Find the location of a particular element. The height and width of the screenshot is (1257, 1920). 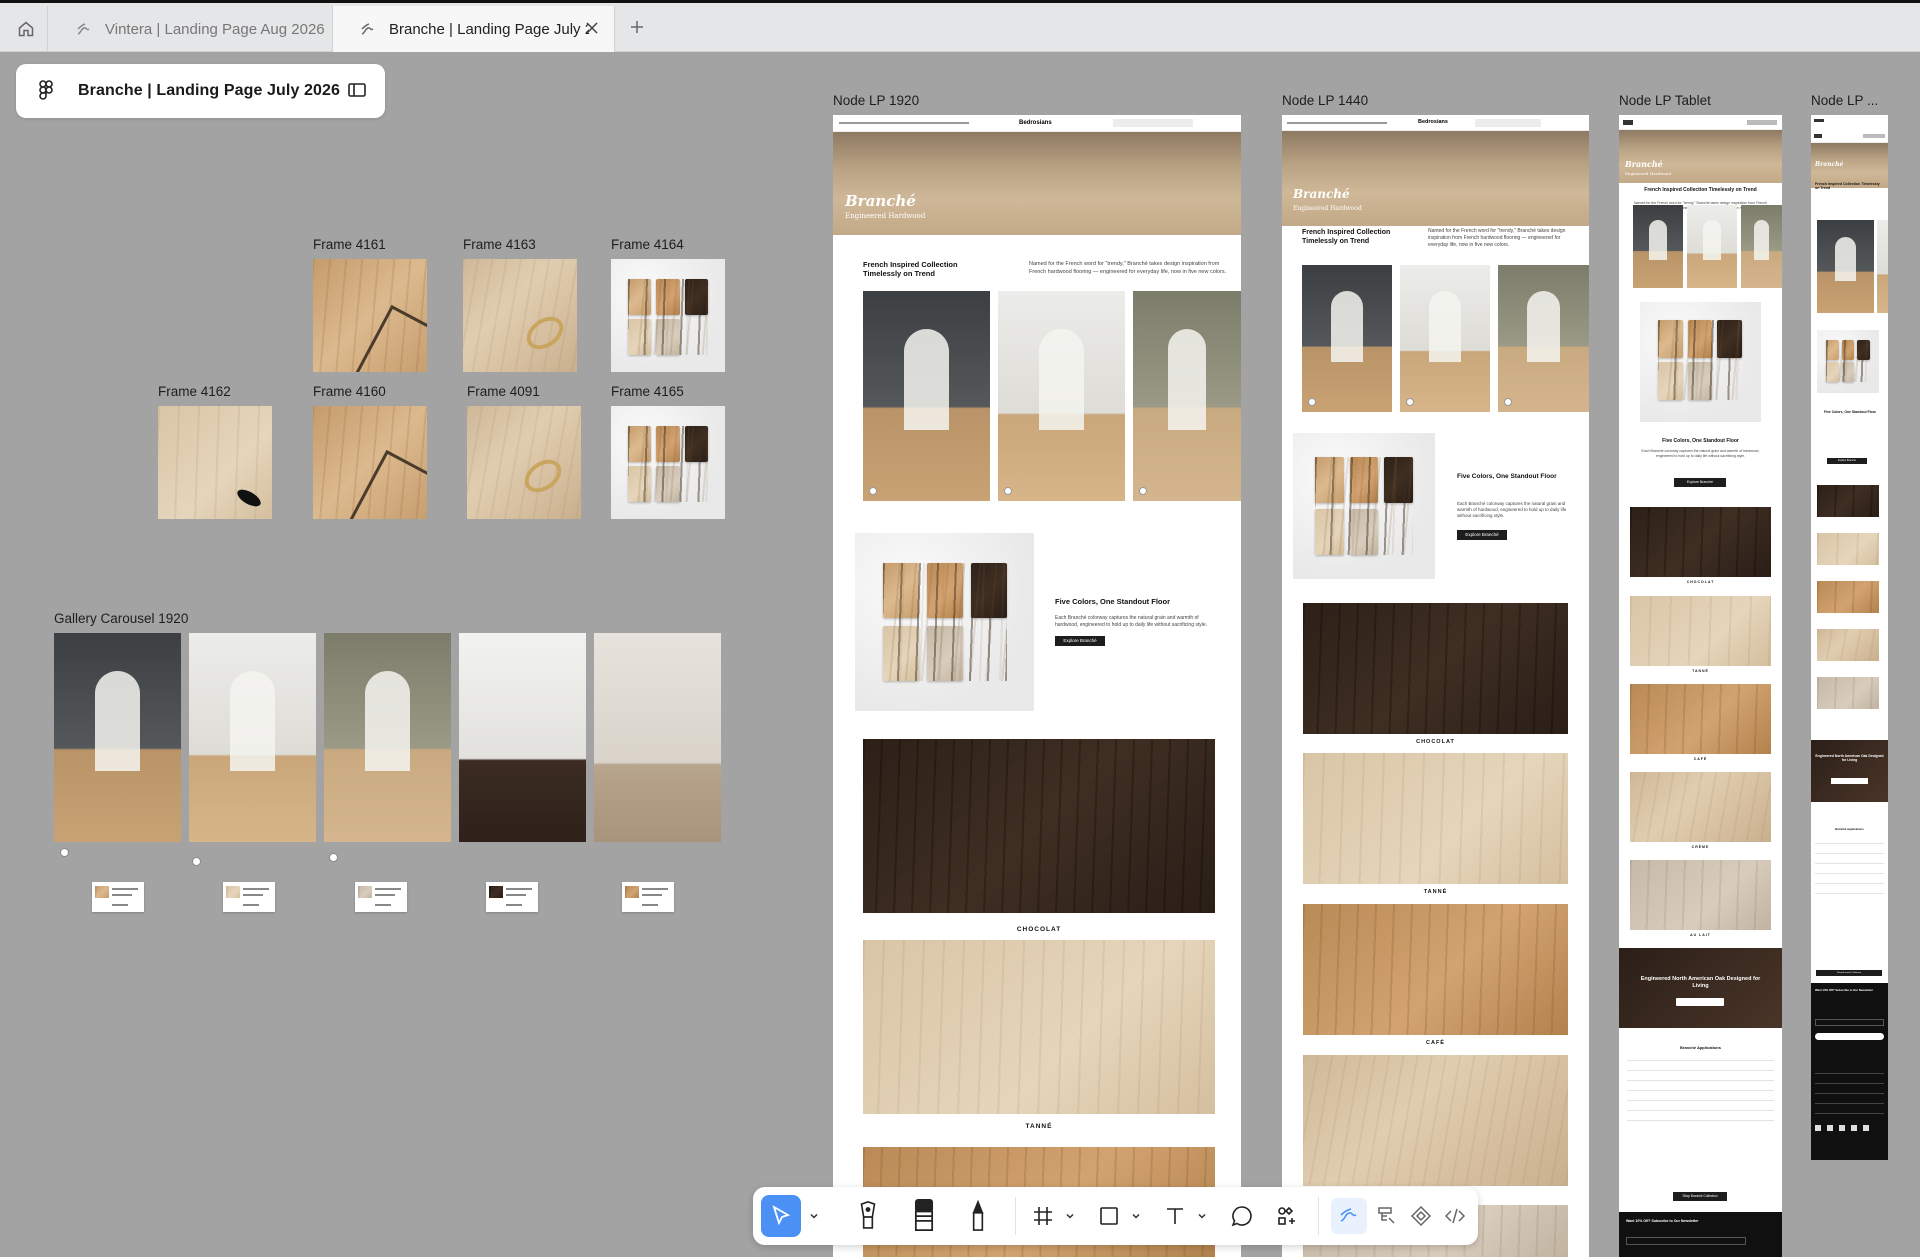

frame-label: Frame 4165 is located at coordinates (647, 391).